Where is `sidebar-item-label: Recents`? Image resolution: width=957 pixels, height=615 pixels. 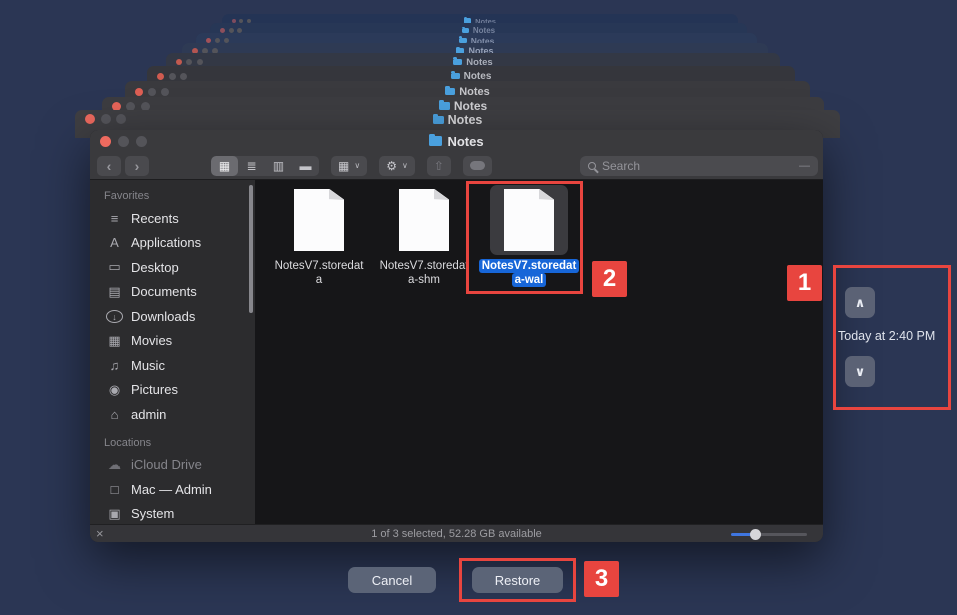
sidebar-item-label: Recents is located at coordinates (155, 218).